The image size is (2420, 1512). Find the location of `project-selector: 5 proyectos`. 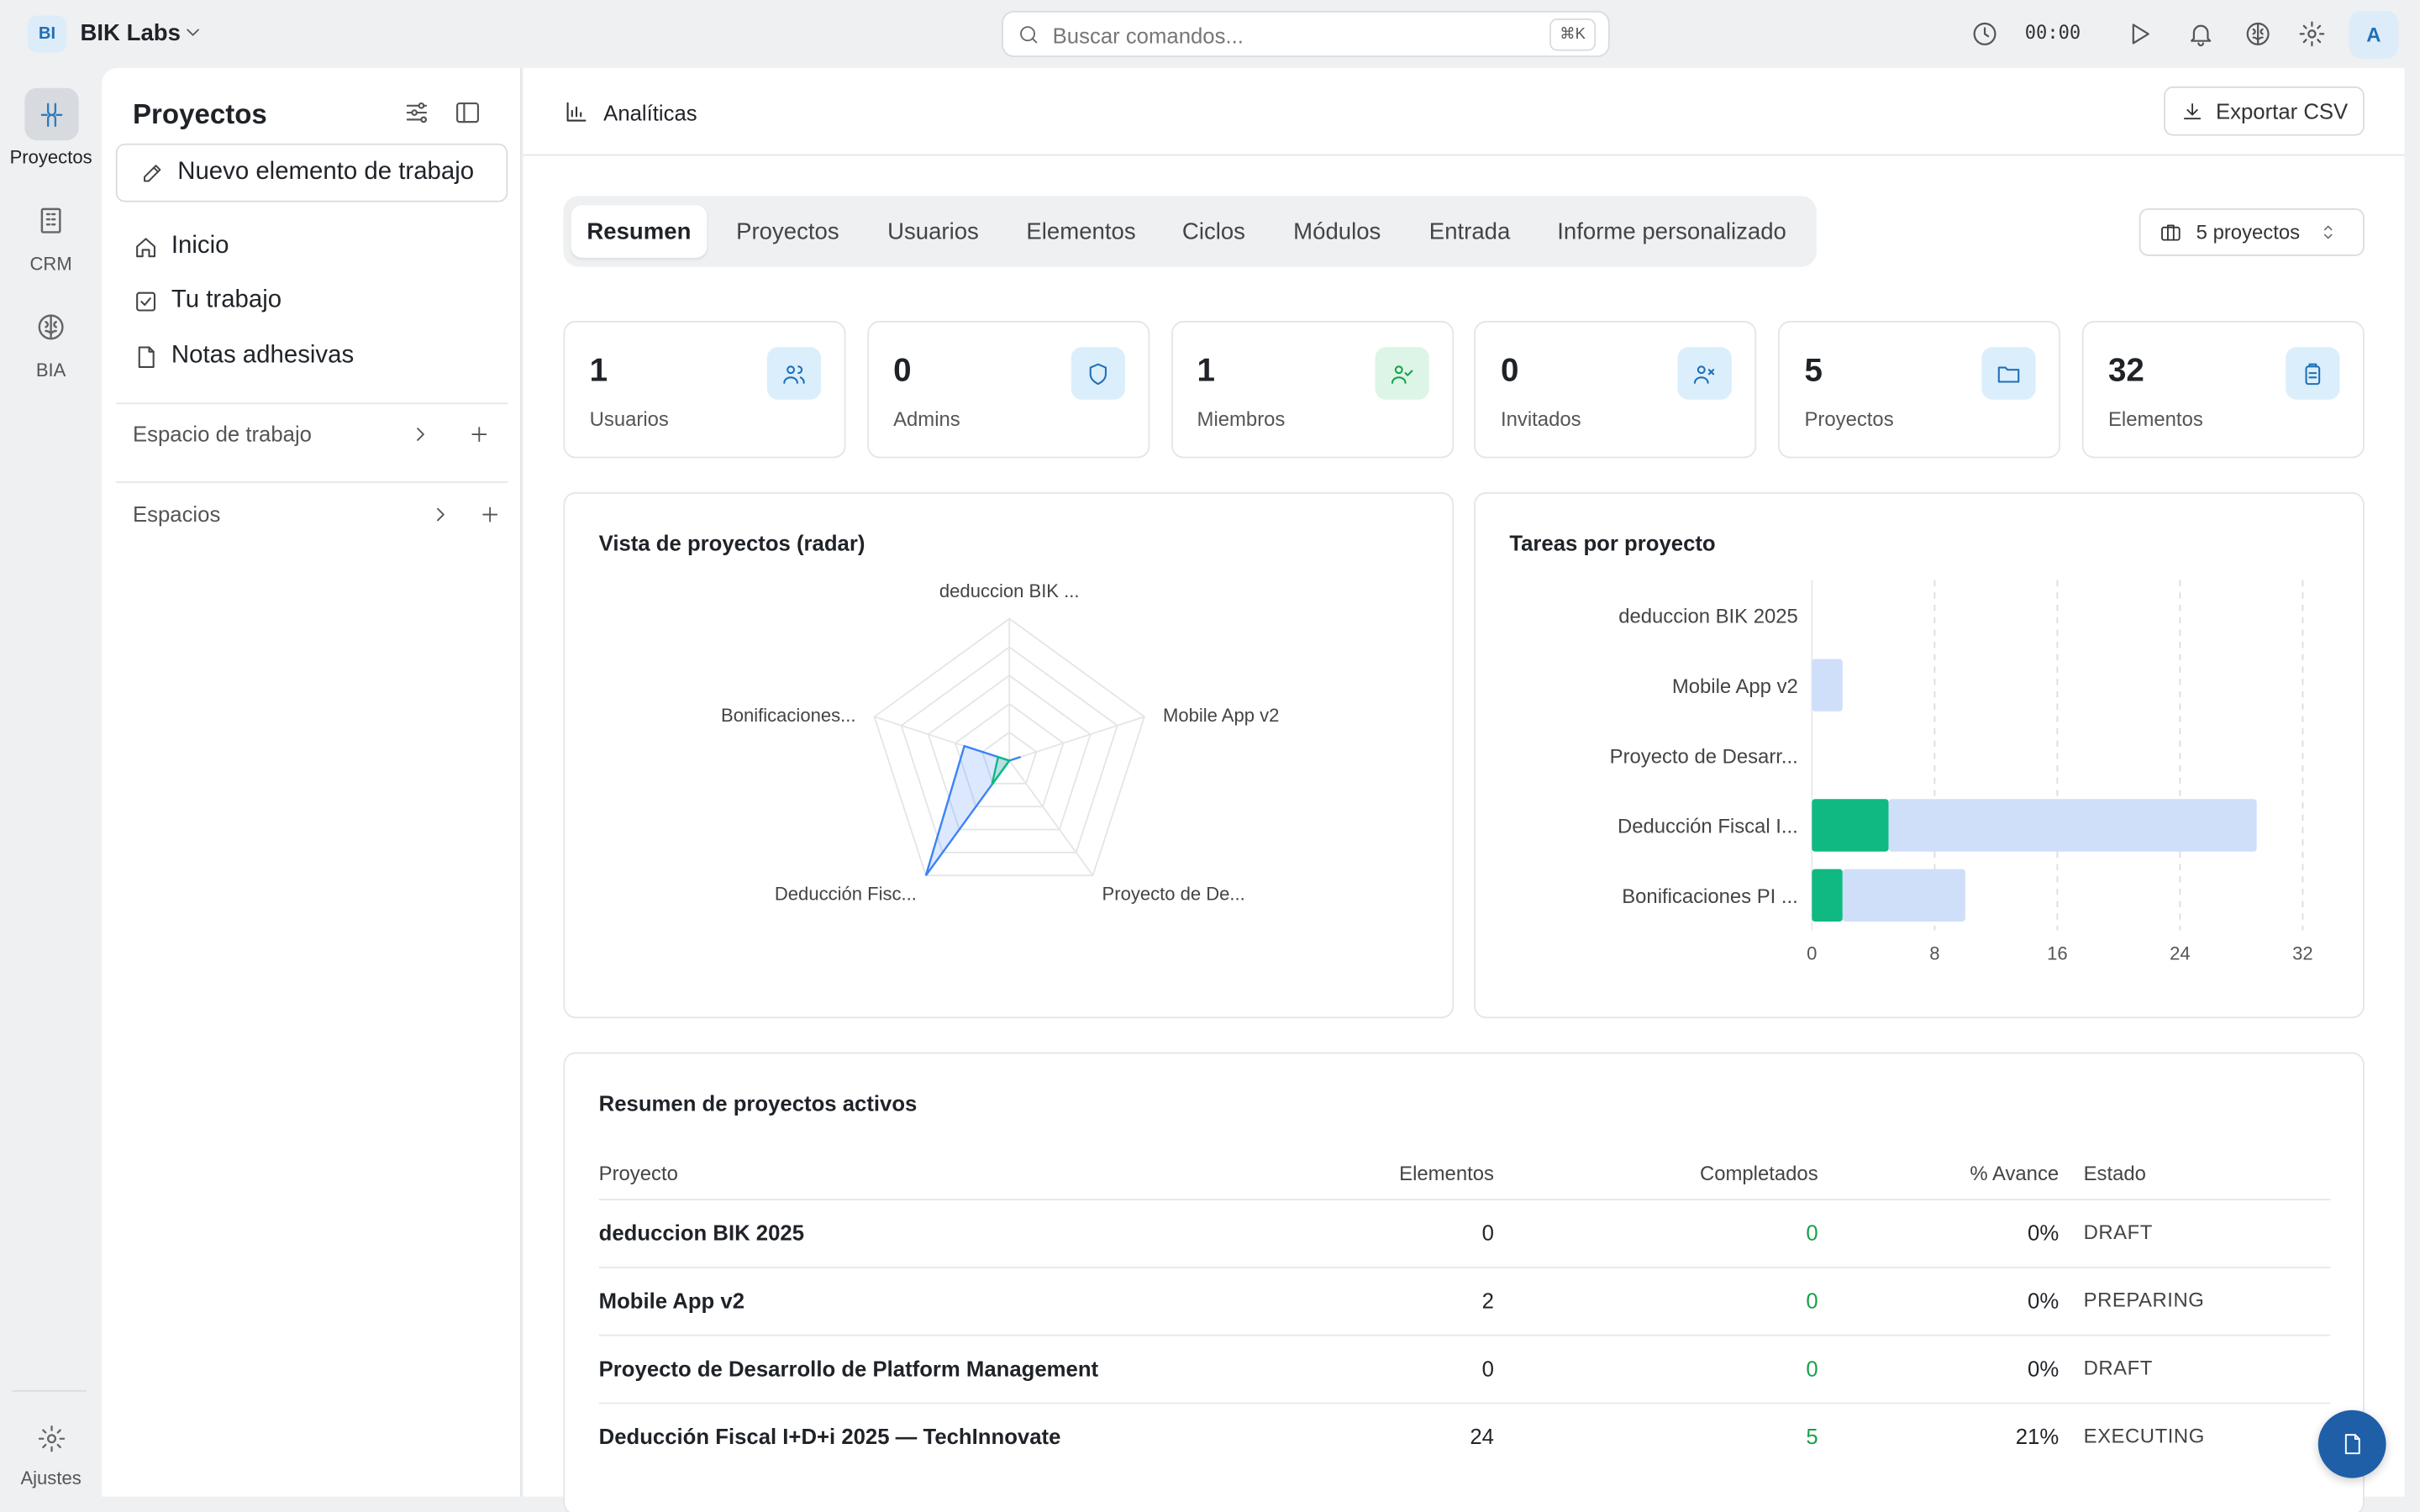

project-selector: 5 proyectos is located at coordinates (2252, 231).